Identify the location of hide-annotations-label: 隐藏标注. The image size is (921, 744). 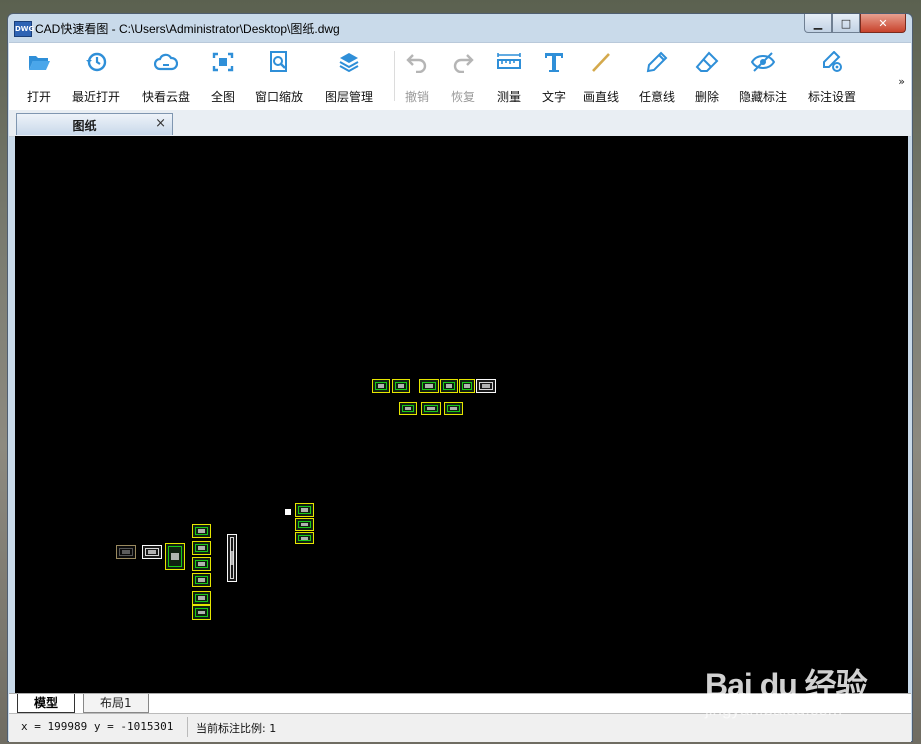
(762, 97).